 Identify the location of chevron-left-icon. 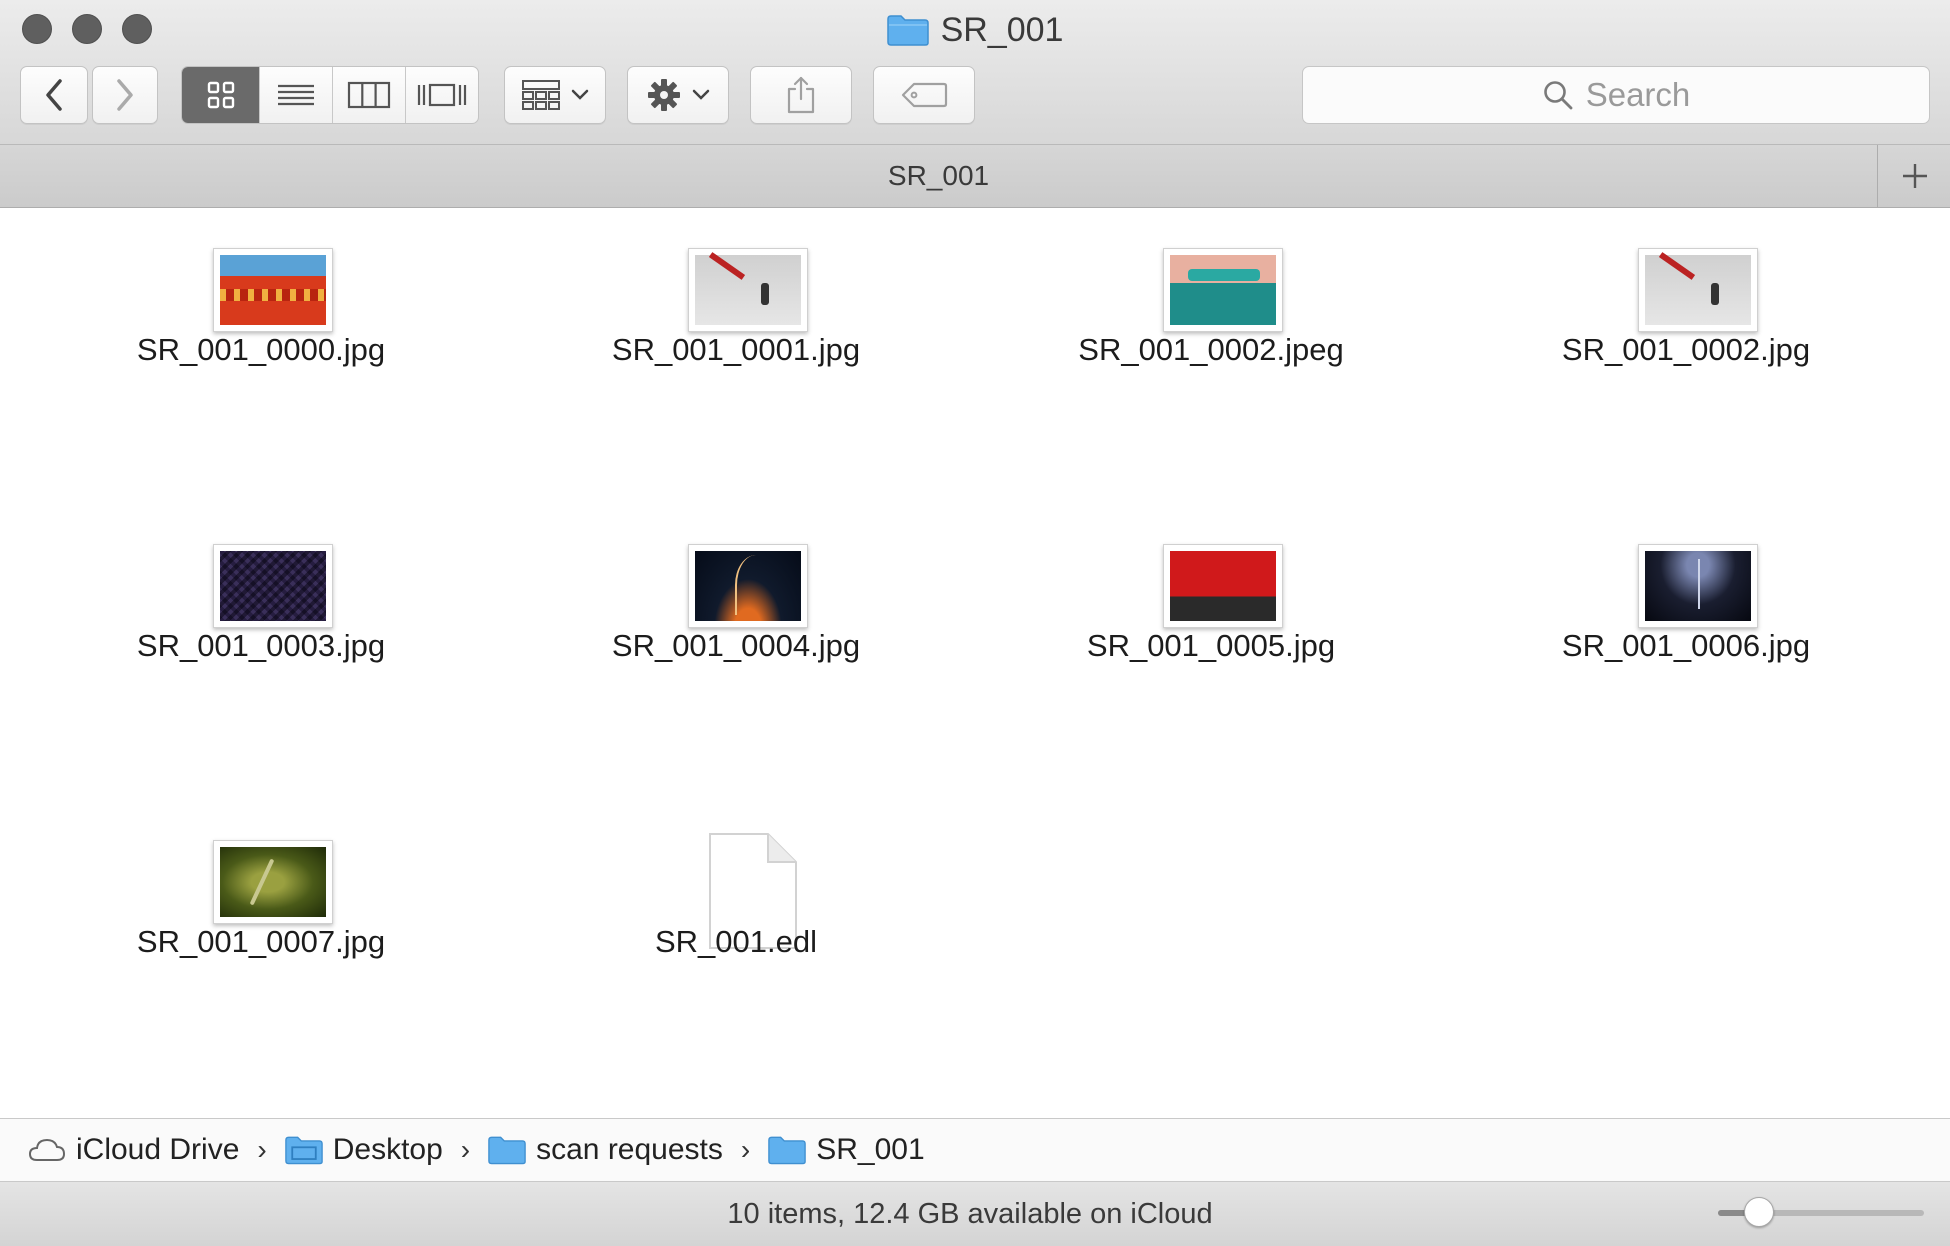
(54, 95).